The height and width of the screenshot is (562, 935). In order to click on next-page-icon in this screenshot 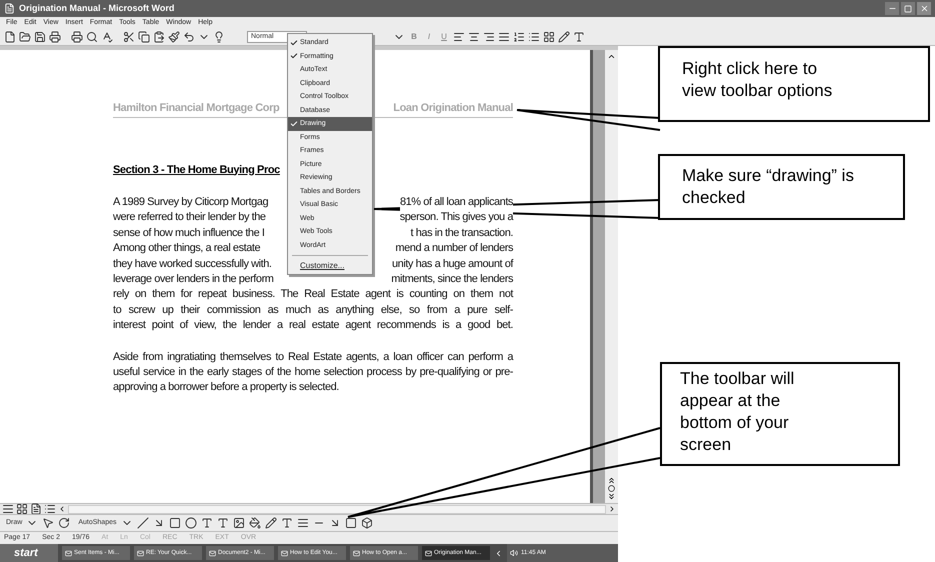, I will do `click(611, 496)`.